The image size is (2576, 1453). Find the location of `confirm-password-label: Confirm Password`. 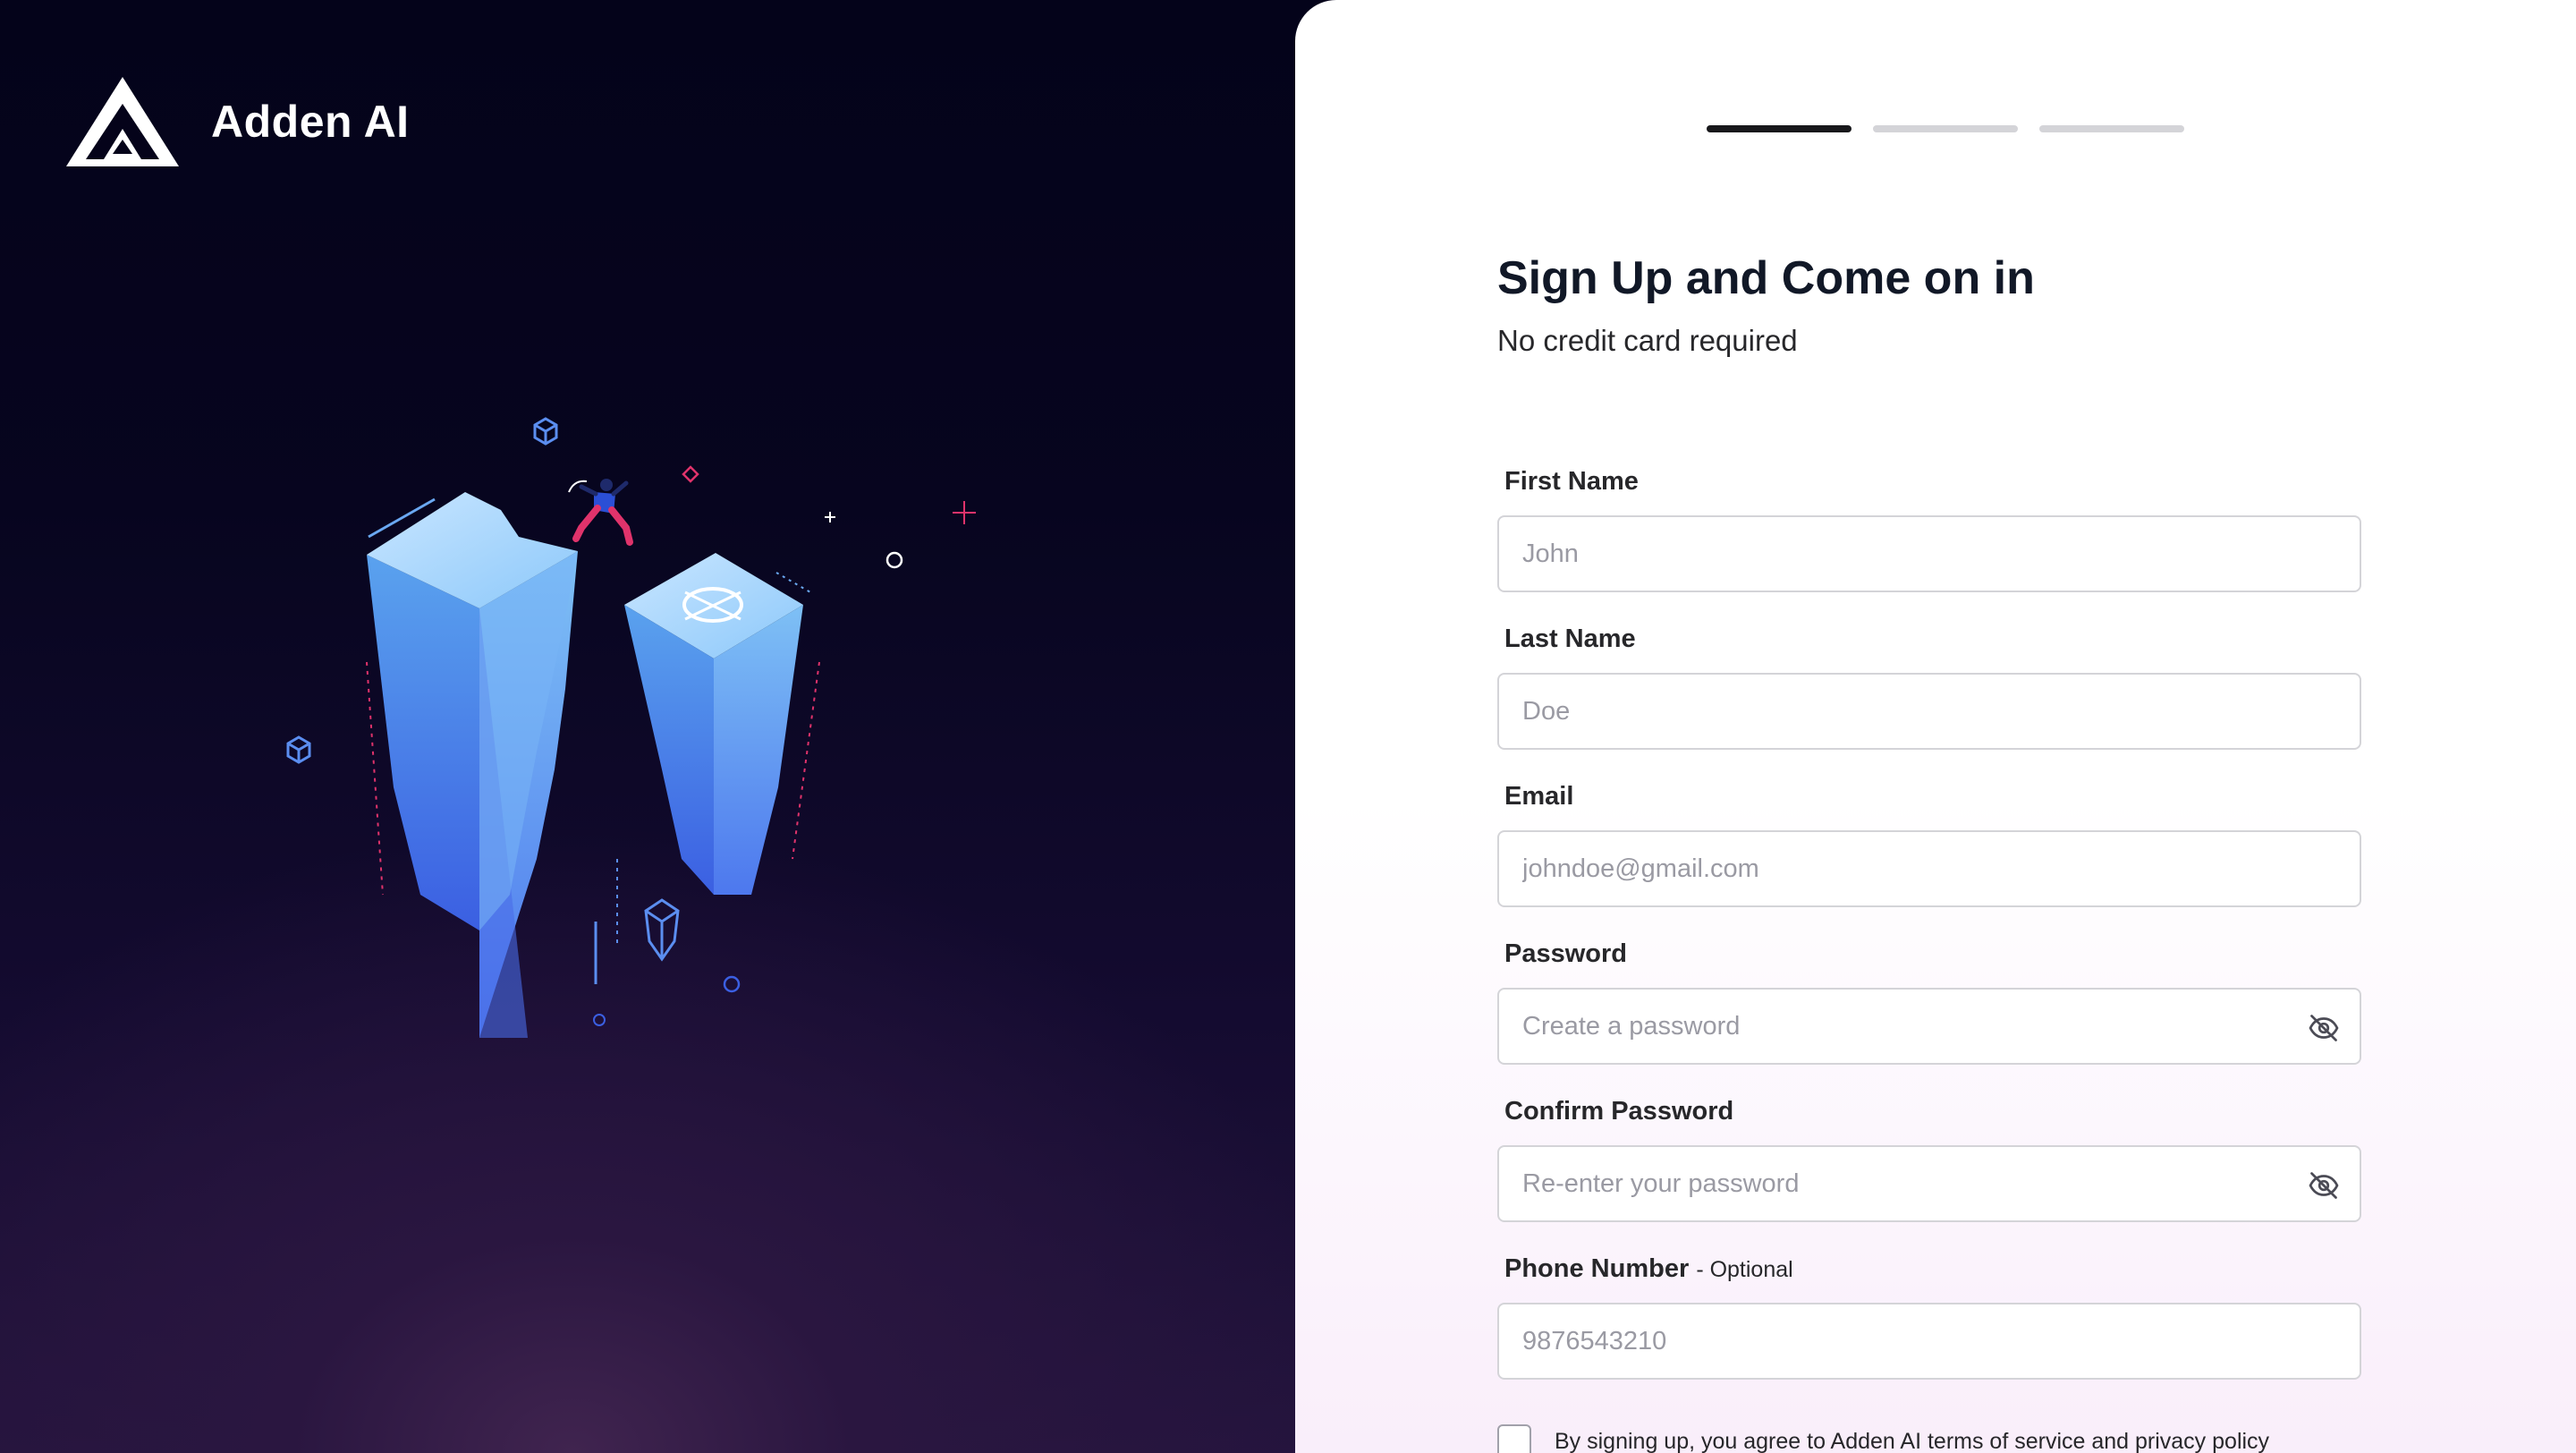

confirm-password-label: Confirm Password is located at coordinates (1619, 1111).